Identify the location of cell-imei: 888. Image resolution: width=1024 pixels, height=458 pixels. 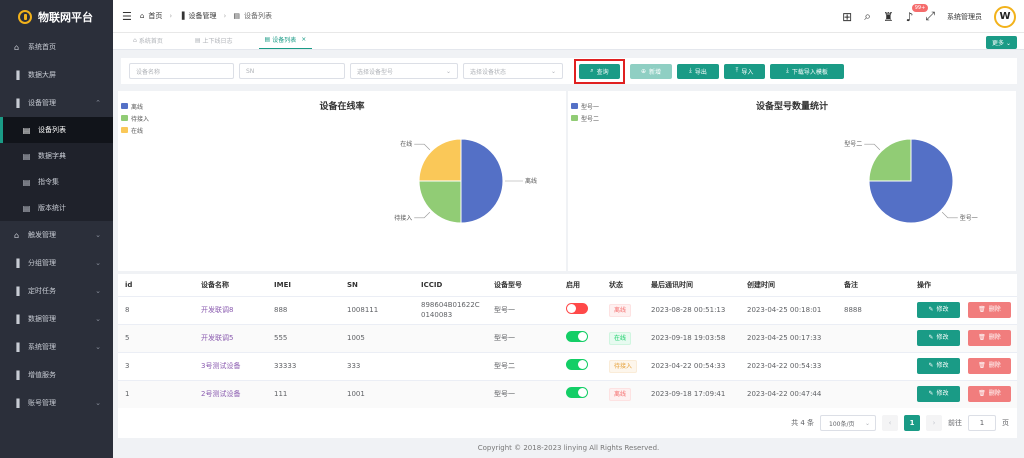
(303, 310).